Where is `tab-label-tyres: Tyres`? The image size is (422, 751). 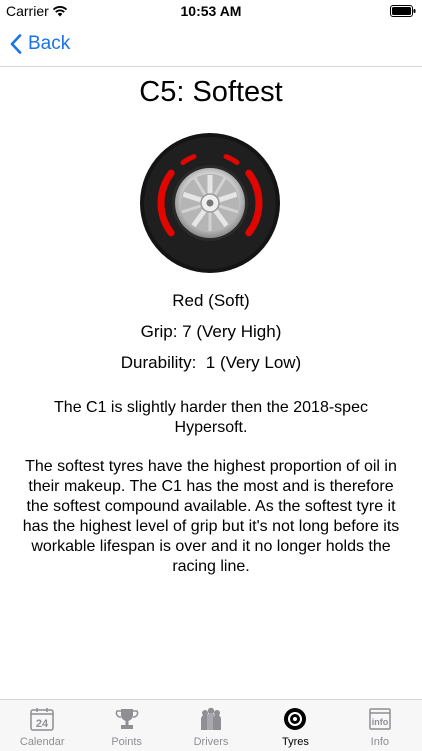
tab-label-tyres: Tyres is located at coordinates (295, 742).